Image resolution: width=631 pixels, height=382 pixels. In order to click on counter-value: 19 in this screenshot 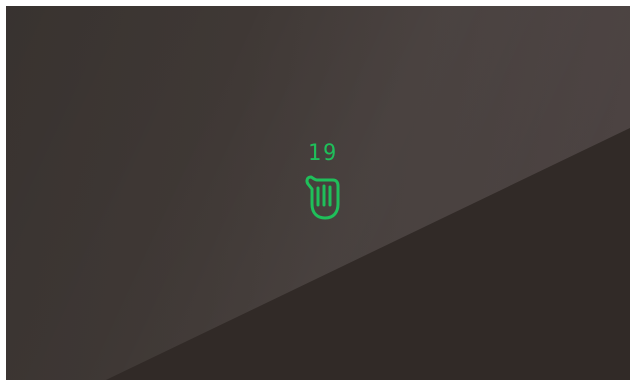, I will do `click(323, 153)`.